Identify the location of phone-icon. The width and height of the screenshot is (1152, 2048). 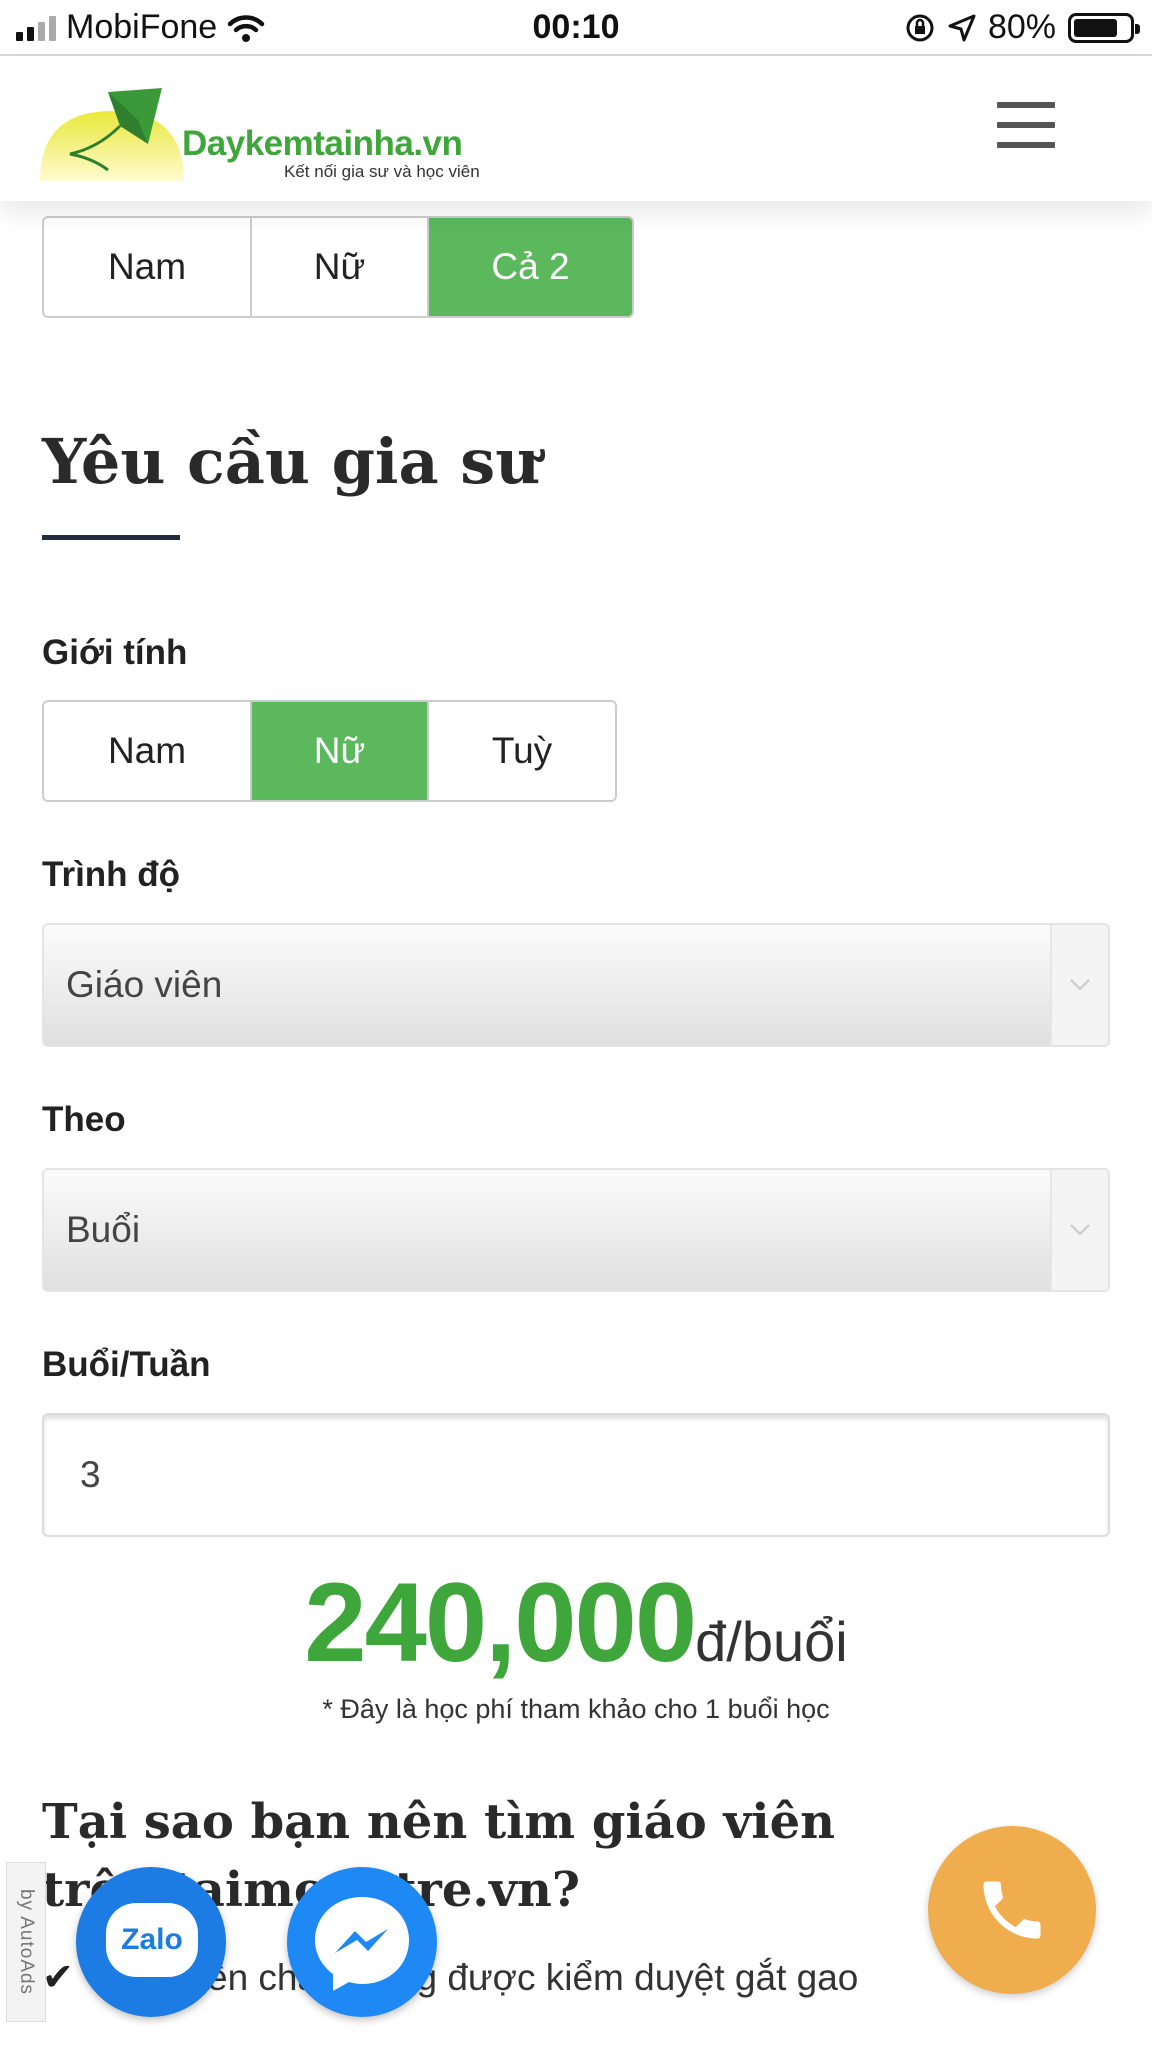
(1012, 1910).